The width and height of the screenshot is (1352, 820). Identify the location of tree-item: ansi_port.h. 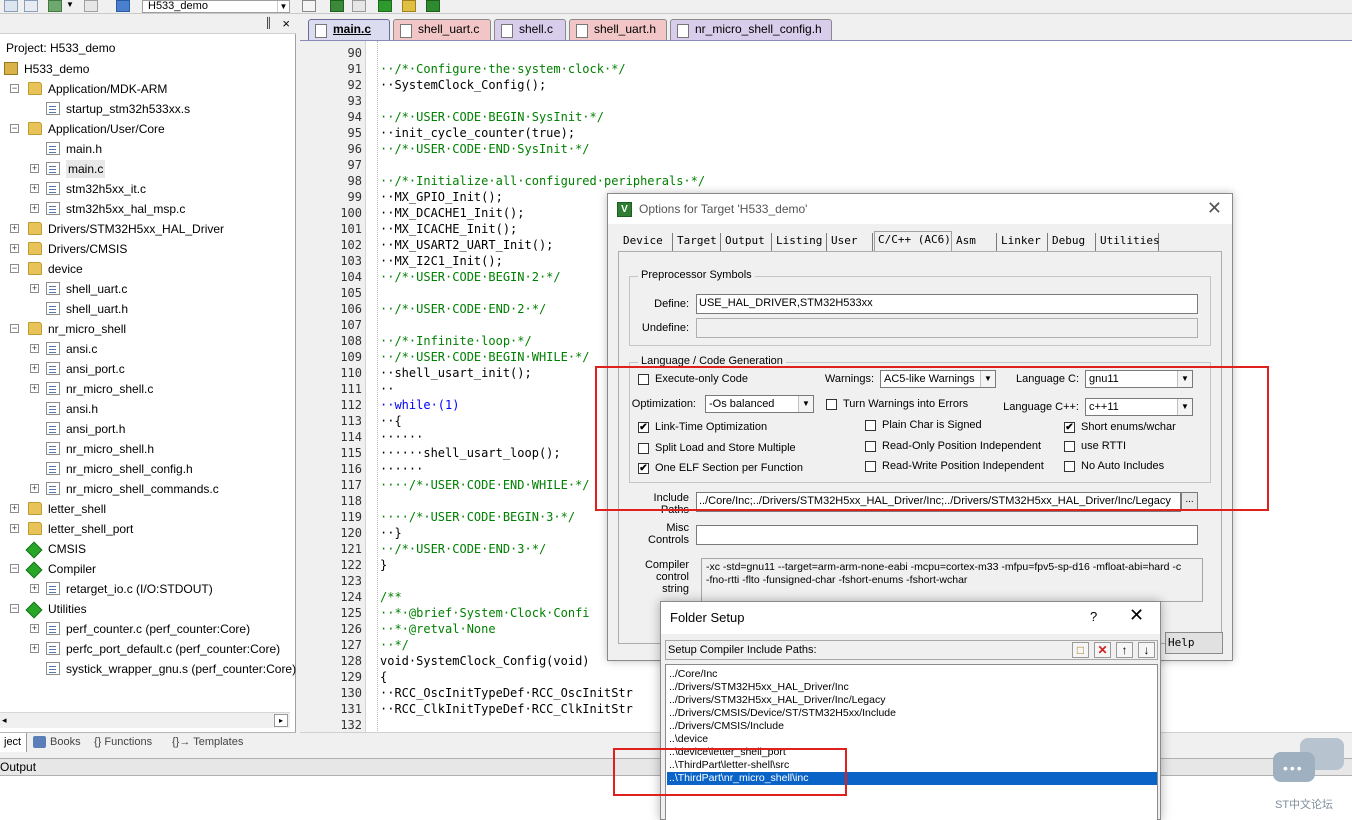
(148, 430).